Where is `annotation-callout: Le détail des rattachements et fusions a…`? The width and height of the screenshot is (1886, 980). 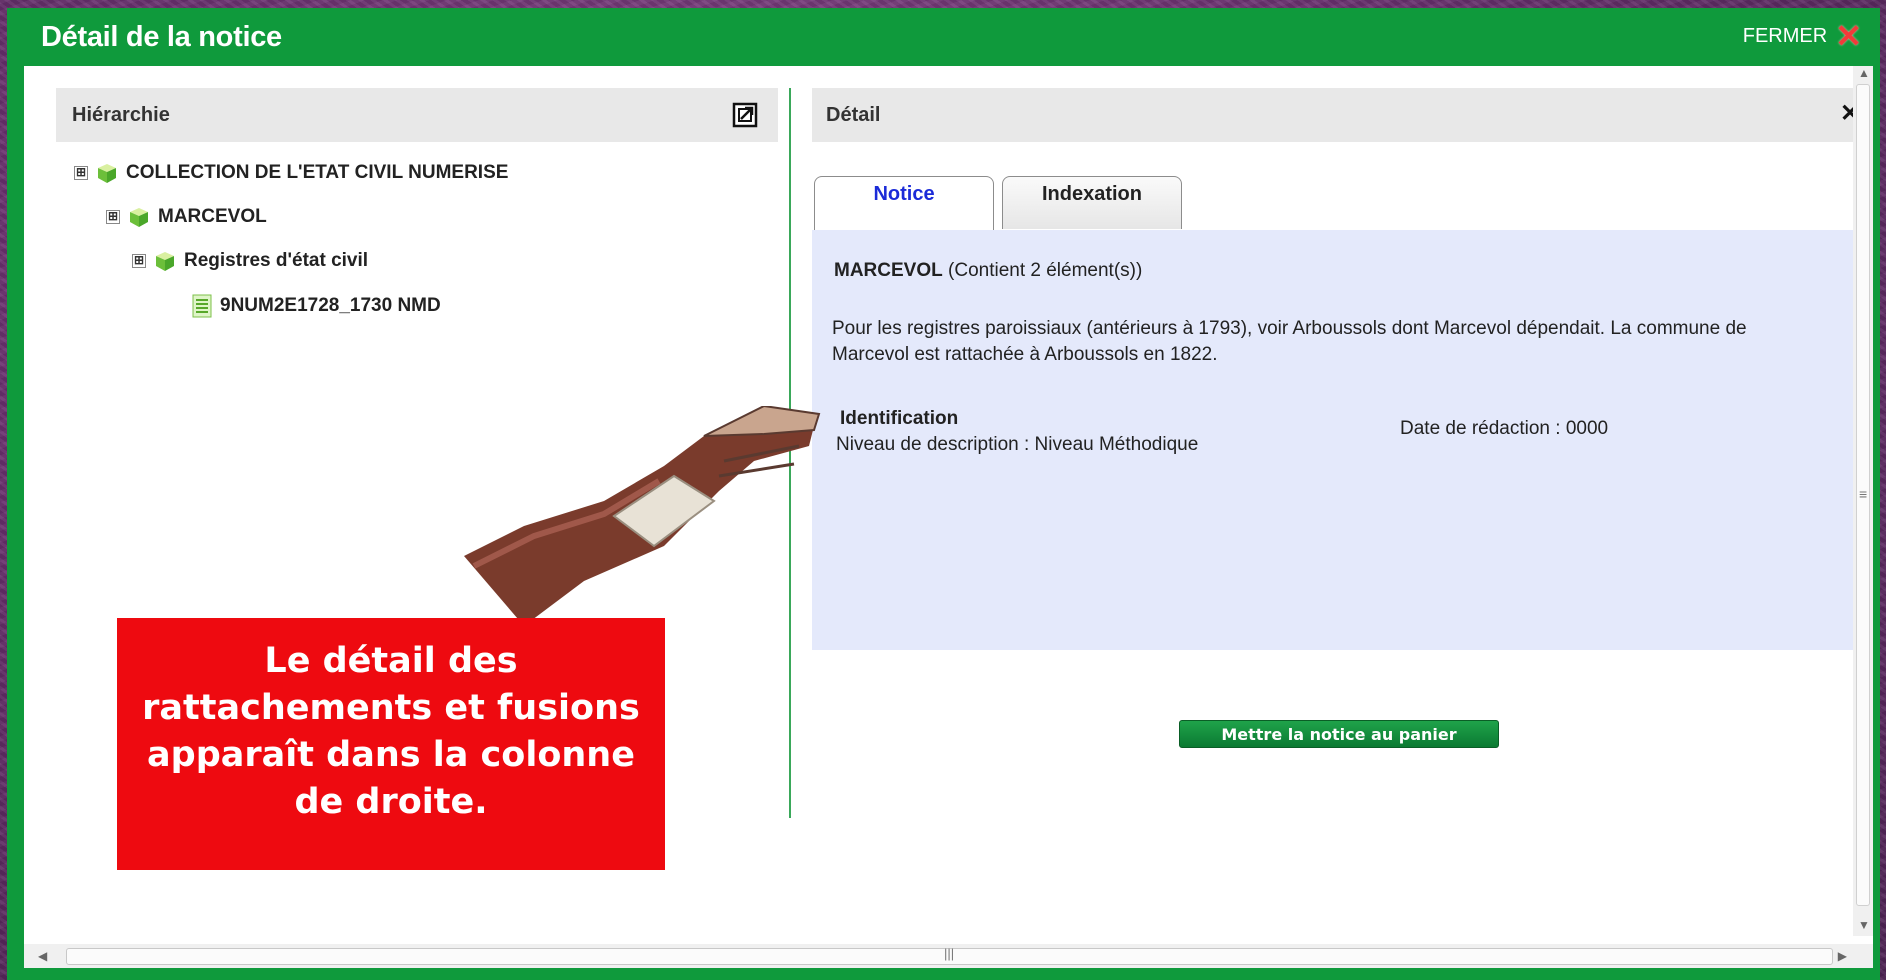
annotation-callout: Le détail des rattachements et fusions a… is located at coordinates (391, 744).